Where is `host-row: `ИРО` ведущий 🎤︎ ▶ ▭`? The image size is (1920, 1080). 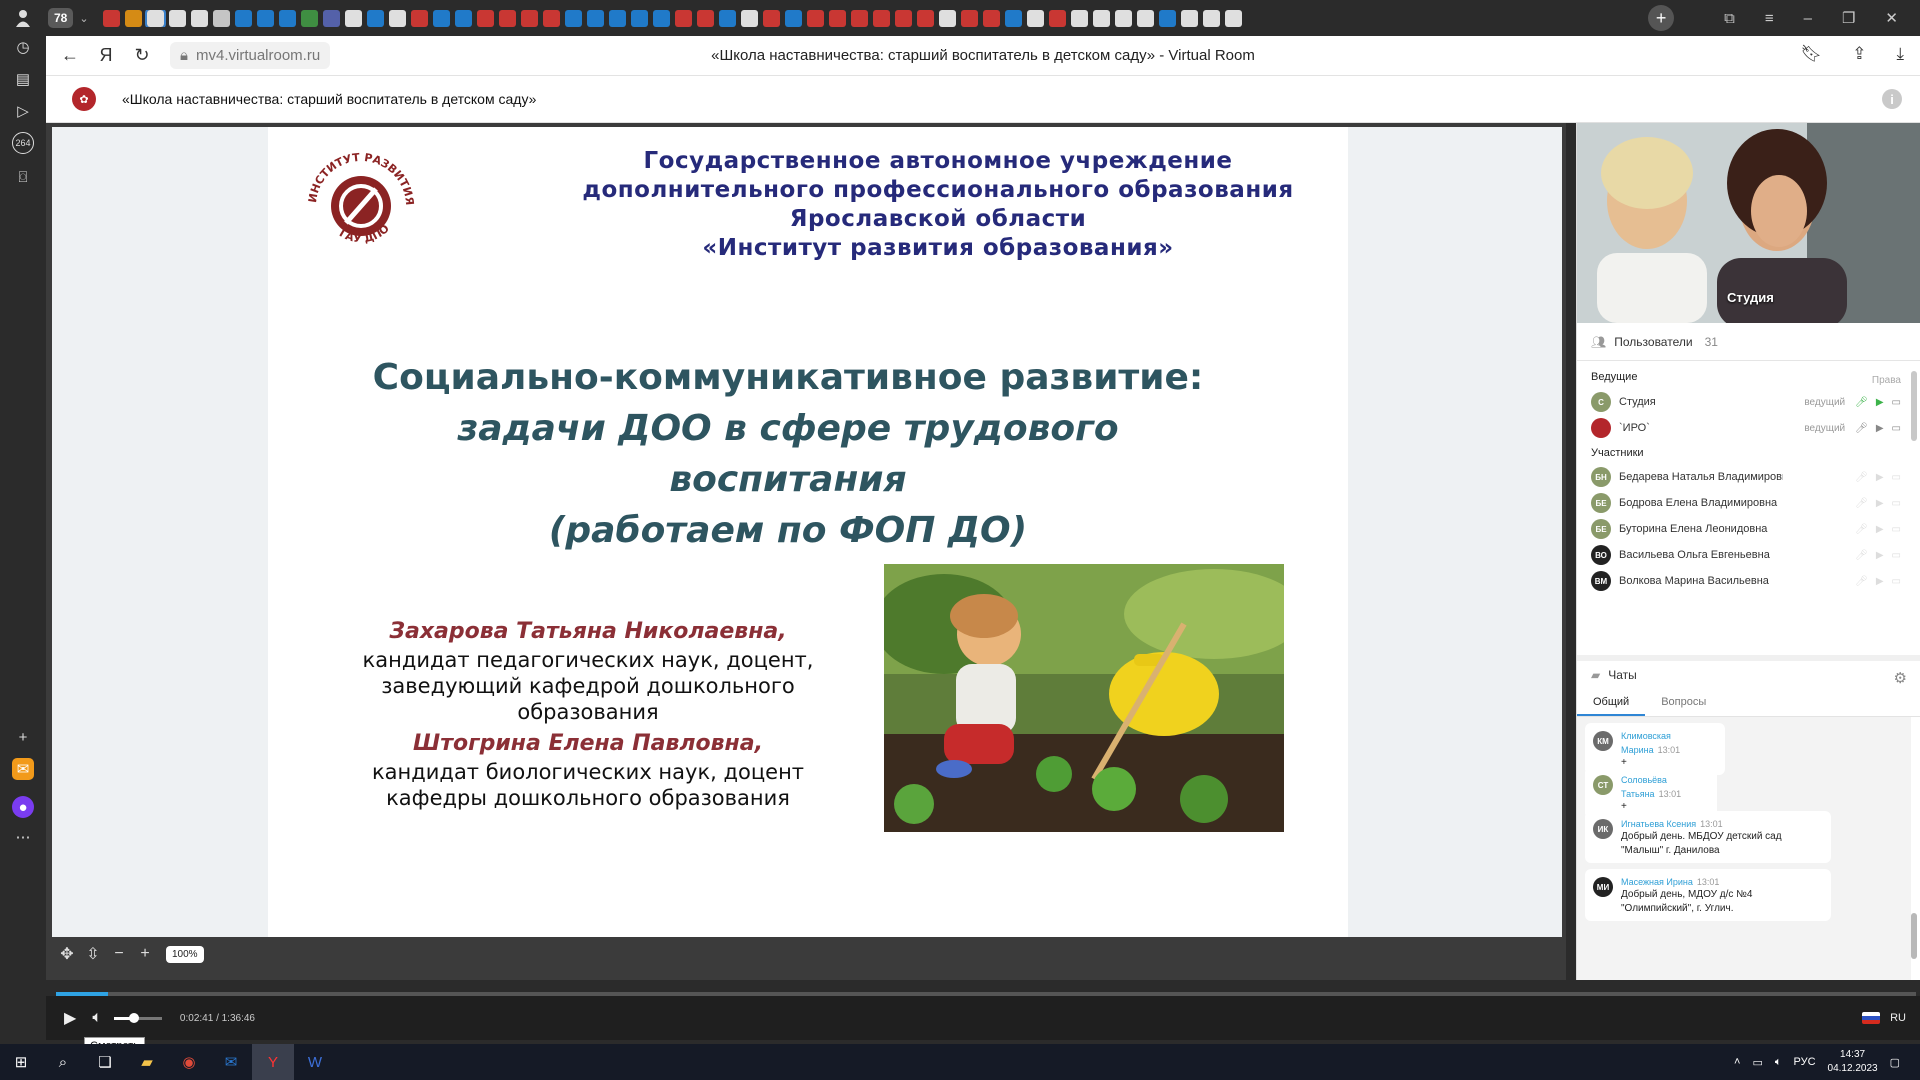 host-row: `ИРО` ведущий 🎤︎ ▶ ▭ is located at coordinates (1746, 428).